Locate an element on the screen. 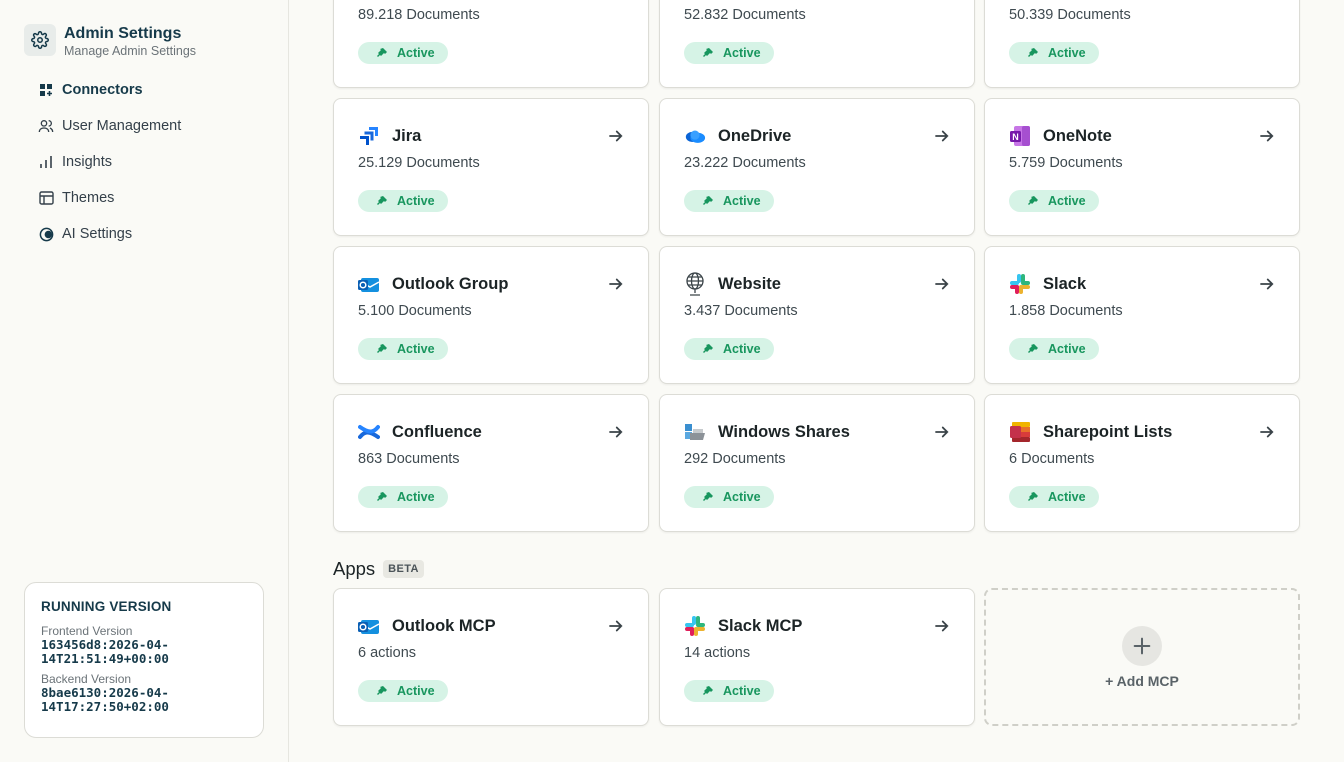  app-name: Slack MCP is located at coordinates (760, 625).